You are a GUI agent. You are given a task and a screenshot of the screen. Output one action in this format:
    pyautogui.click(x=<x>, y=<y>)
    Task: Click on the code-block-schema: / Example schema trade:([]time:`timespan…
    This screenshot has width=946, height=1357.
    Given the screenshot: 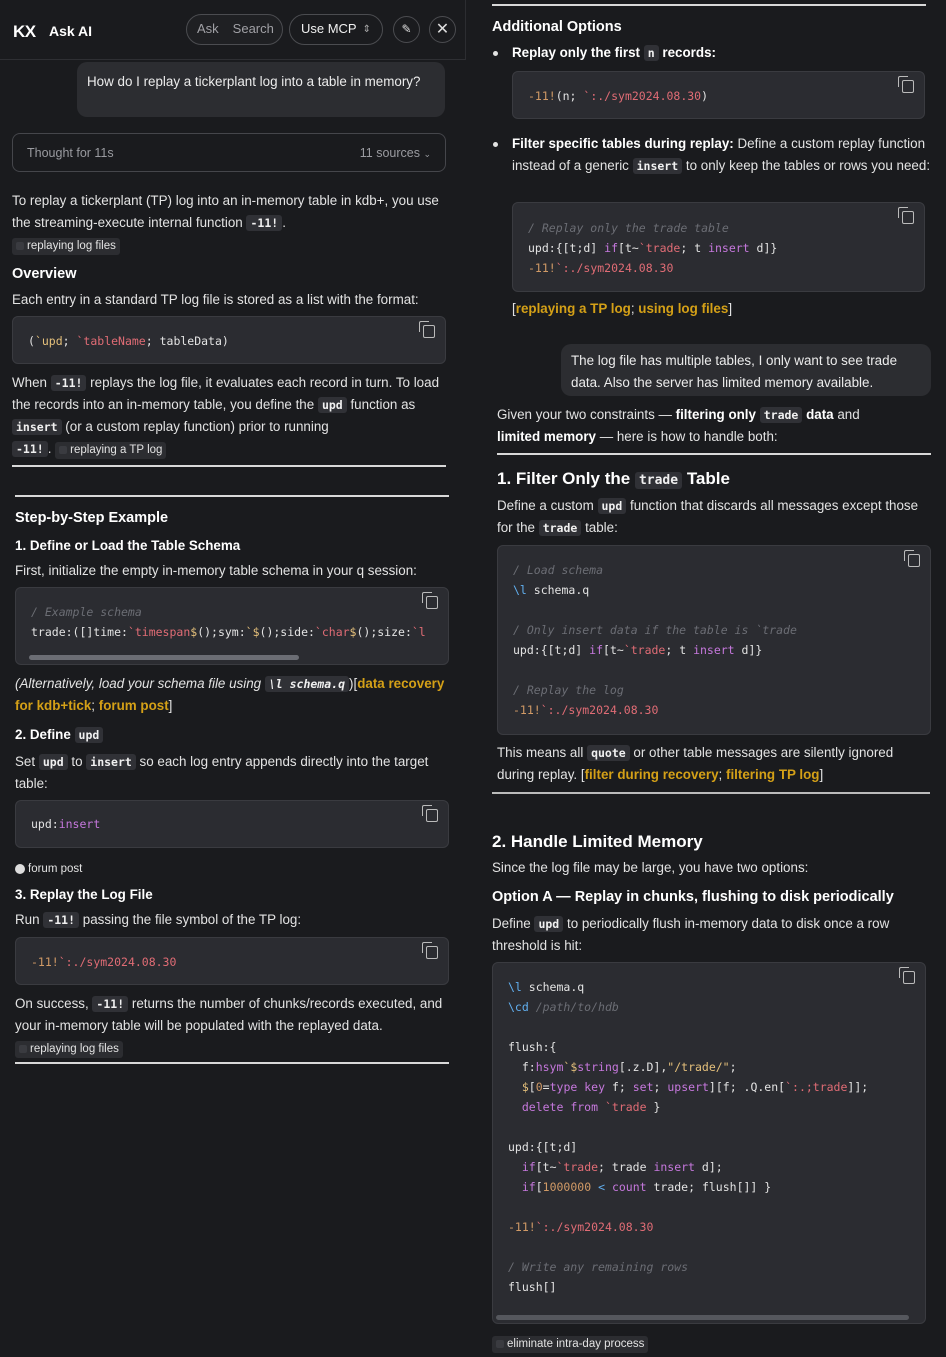 What is the action you would take?
    pyautogui.click(x=232, y=626)
    